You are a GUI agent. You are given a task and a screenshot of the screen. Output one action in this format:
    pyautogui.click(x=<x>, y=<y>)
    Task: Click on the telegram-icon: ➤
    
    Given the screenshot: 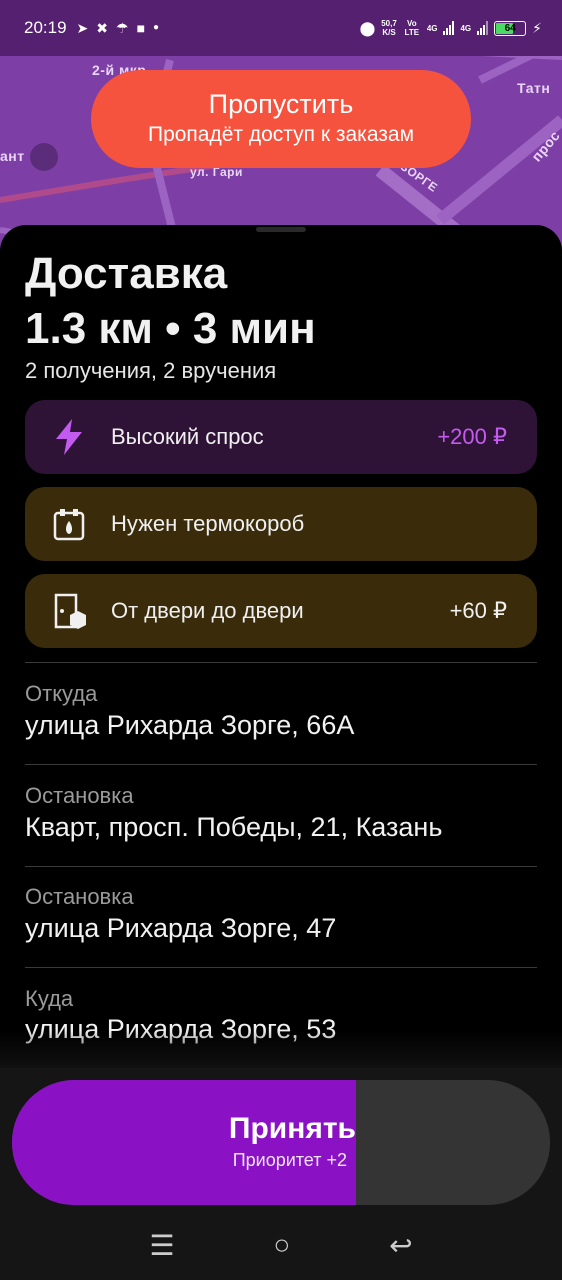 What is the action you would take?
    pyautogui.click(x=82, y=28)
    